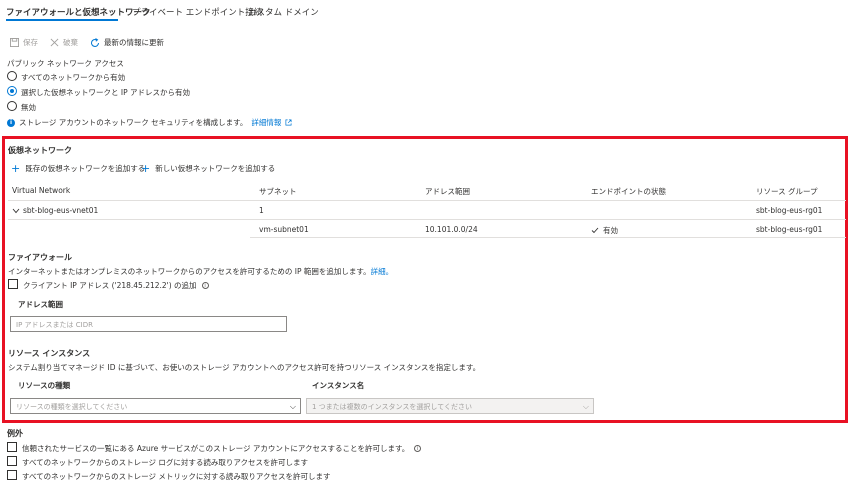 The height and width of the screenshot is (487, 850). Describe the element at coordinates (40, 150) in the screenshot. I see `vnet-section-title: 仮想ネットワーク` at that location.